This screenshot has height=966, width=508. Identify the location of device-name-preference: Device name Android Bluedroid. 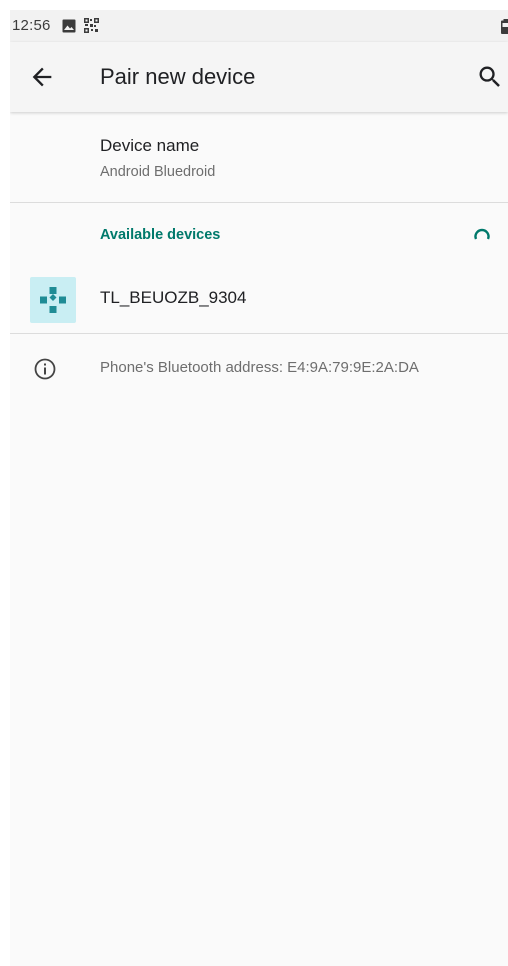
(259, 157).